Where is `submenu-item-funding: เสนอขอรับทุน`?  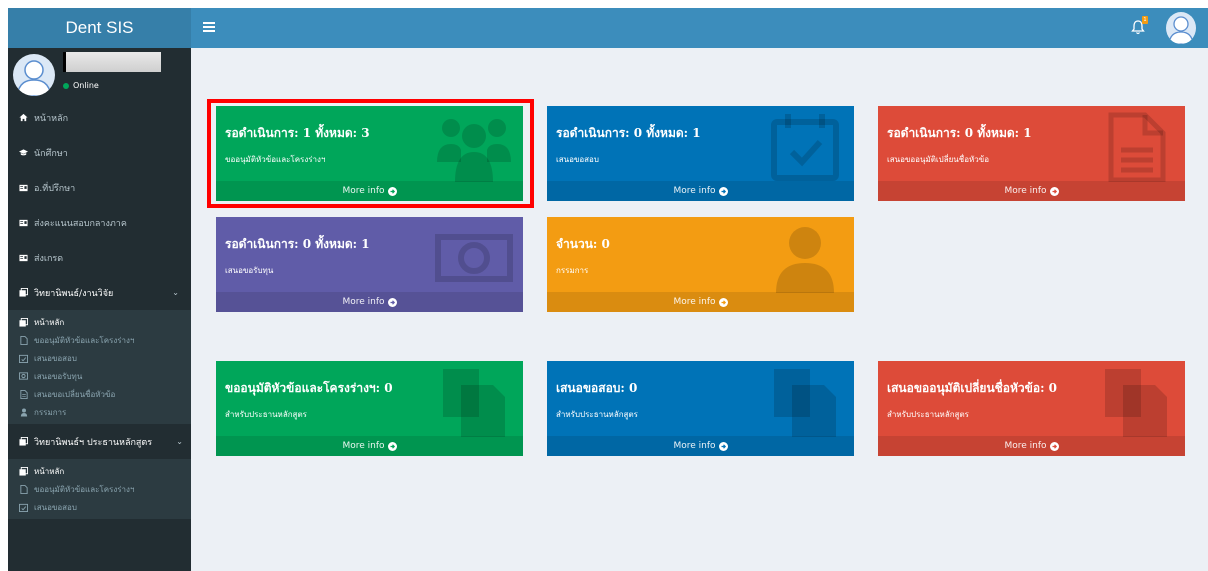
submenu-item-funding: เสนอขอรับทุน is located at coordinates (99, 376).